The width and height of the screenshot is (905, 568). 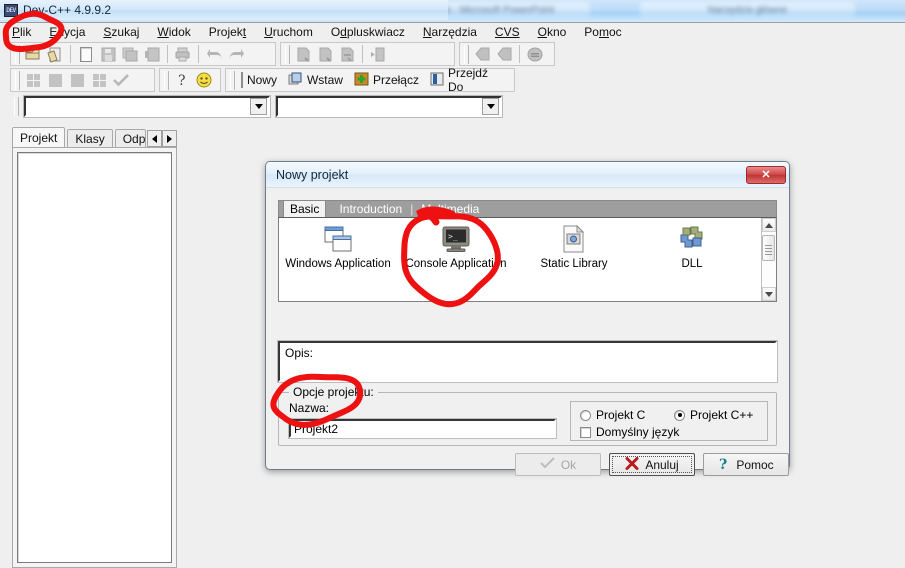 I want to click on radio-projekt-cpp: Projekt C++, so click(x=713, y=415).